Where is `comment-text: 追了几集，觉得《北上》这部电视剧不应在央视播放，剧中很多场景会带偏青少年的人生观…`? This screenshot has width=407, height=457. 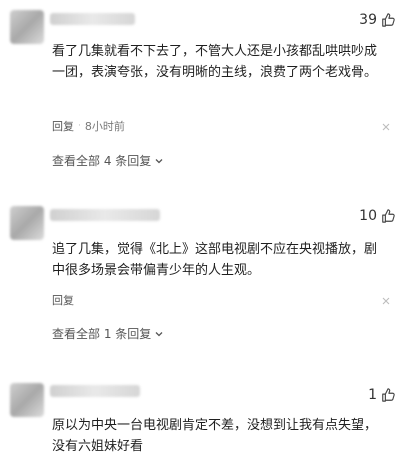 comment-text: 追了几集，觉得《北上》这部电视剧不应在央视播放，剧中很多场景会带偏青少年的人生观… is located at coordinates (215, 260).